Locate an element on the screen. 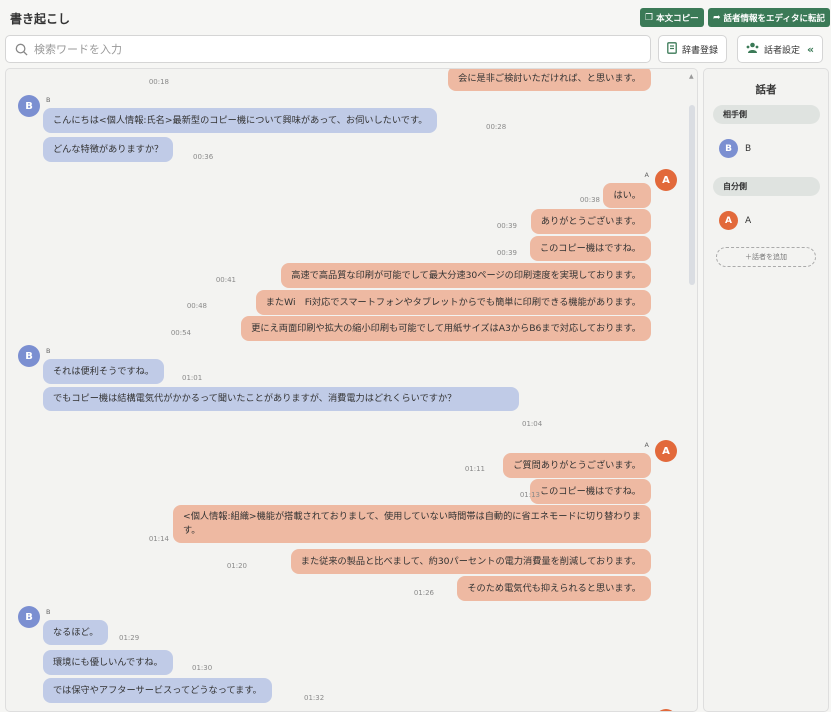  message-bubble: では保守やアフターサービスってどうなってます。 is located at coordinates (157, 690).